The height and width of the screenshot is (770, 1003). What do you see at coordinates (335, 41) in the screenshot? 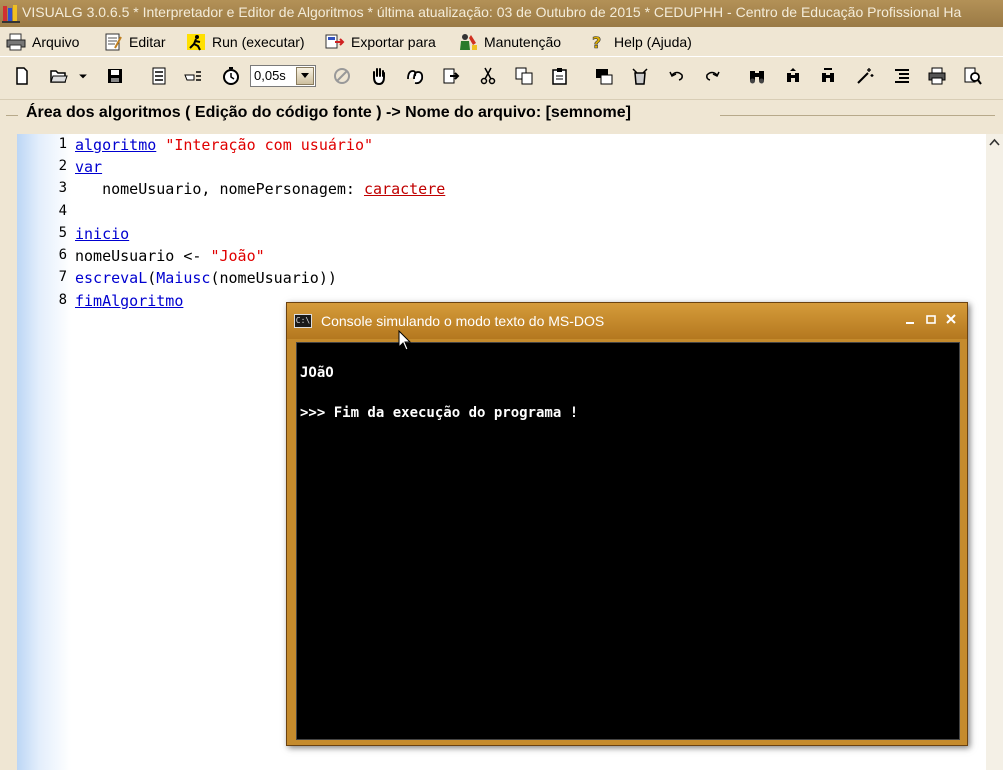
I see `export-icon` at bounding box center [335, 41].